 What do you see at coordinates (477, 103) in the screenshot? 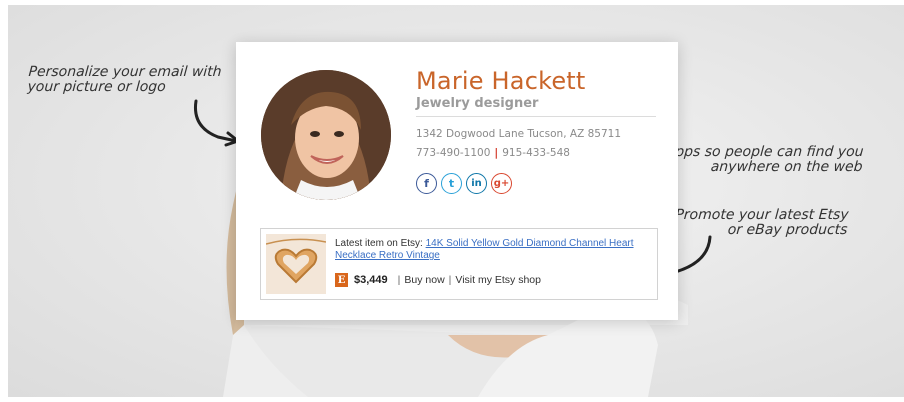
I see `signature-job-title: Jewelry designer` at bounding box center [477, 103].